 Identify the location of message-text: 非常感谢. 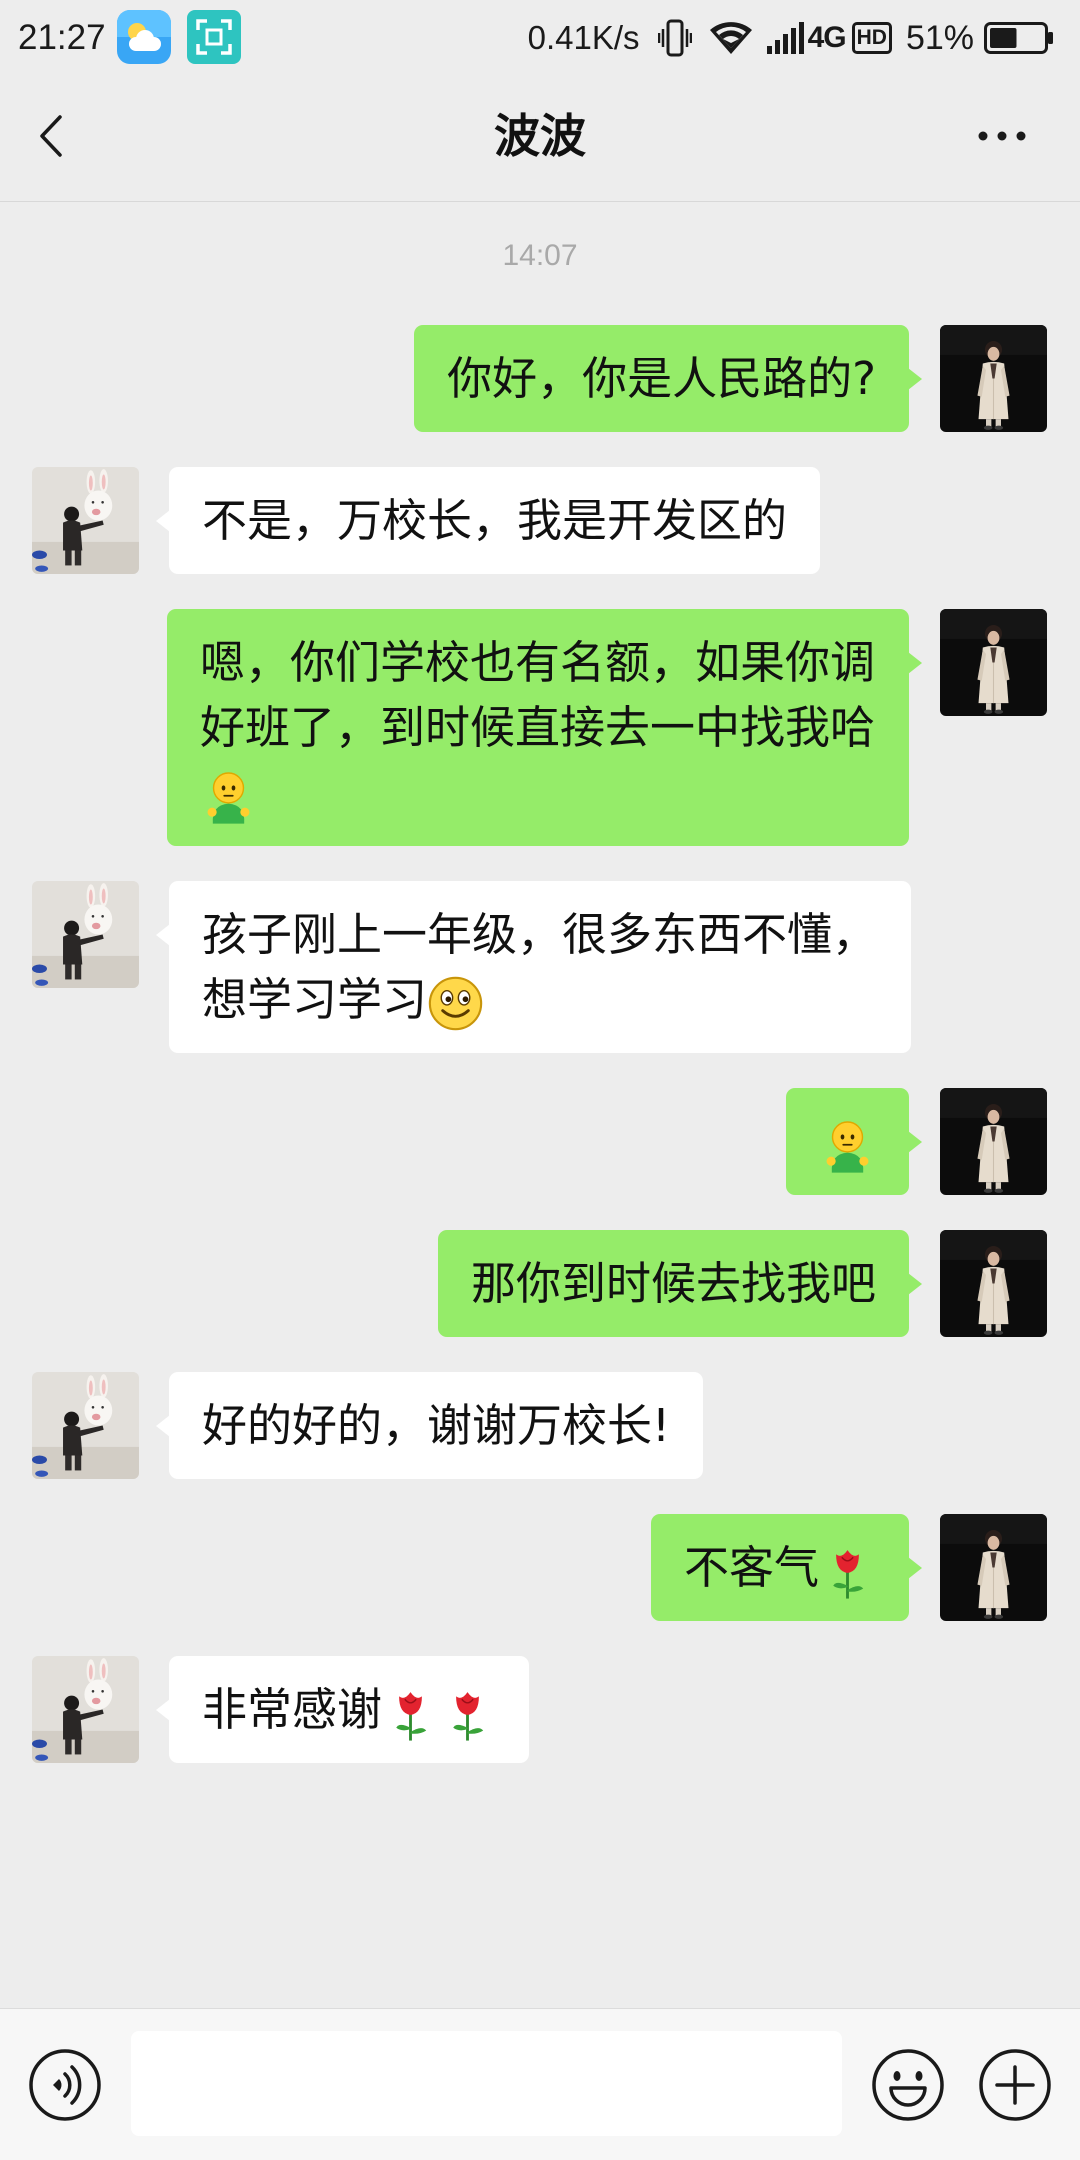
(292, 1709).